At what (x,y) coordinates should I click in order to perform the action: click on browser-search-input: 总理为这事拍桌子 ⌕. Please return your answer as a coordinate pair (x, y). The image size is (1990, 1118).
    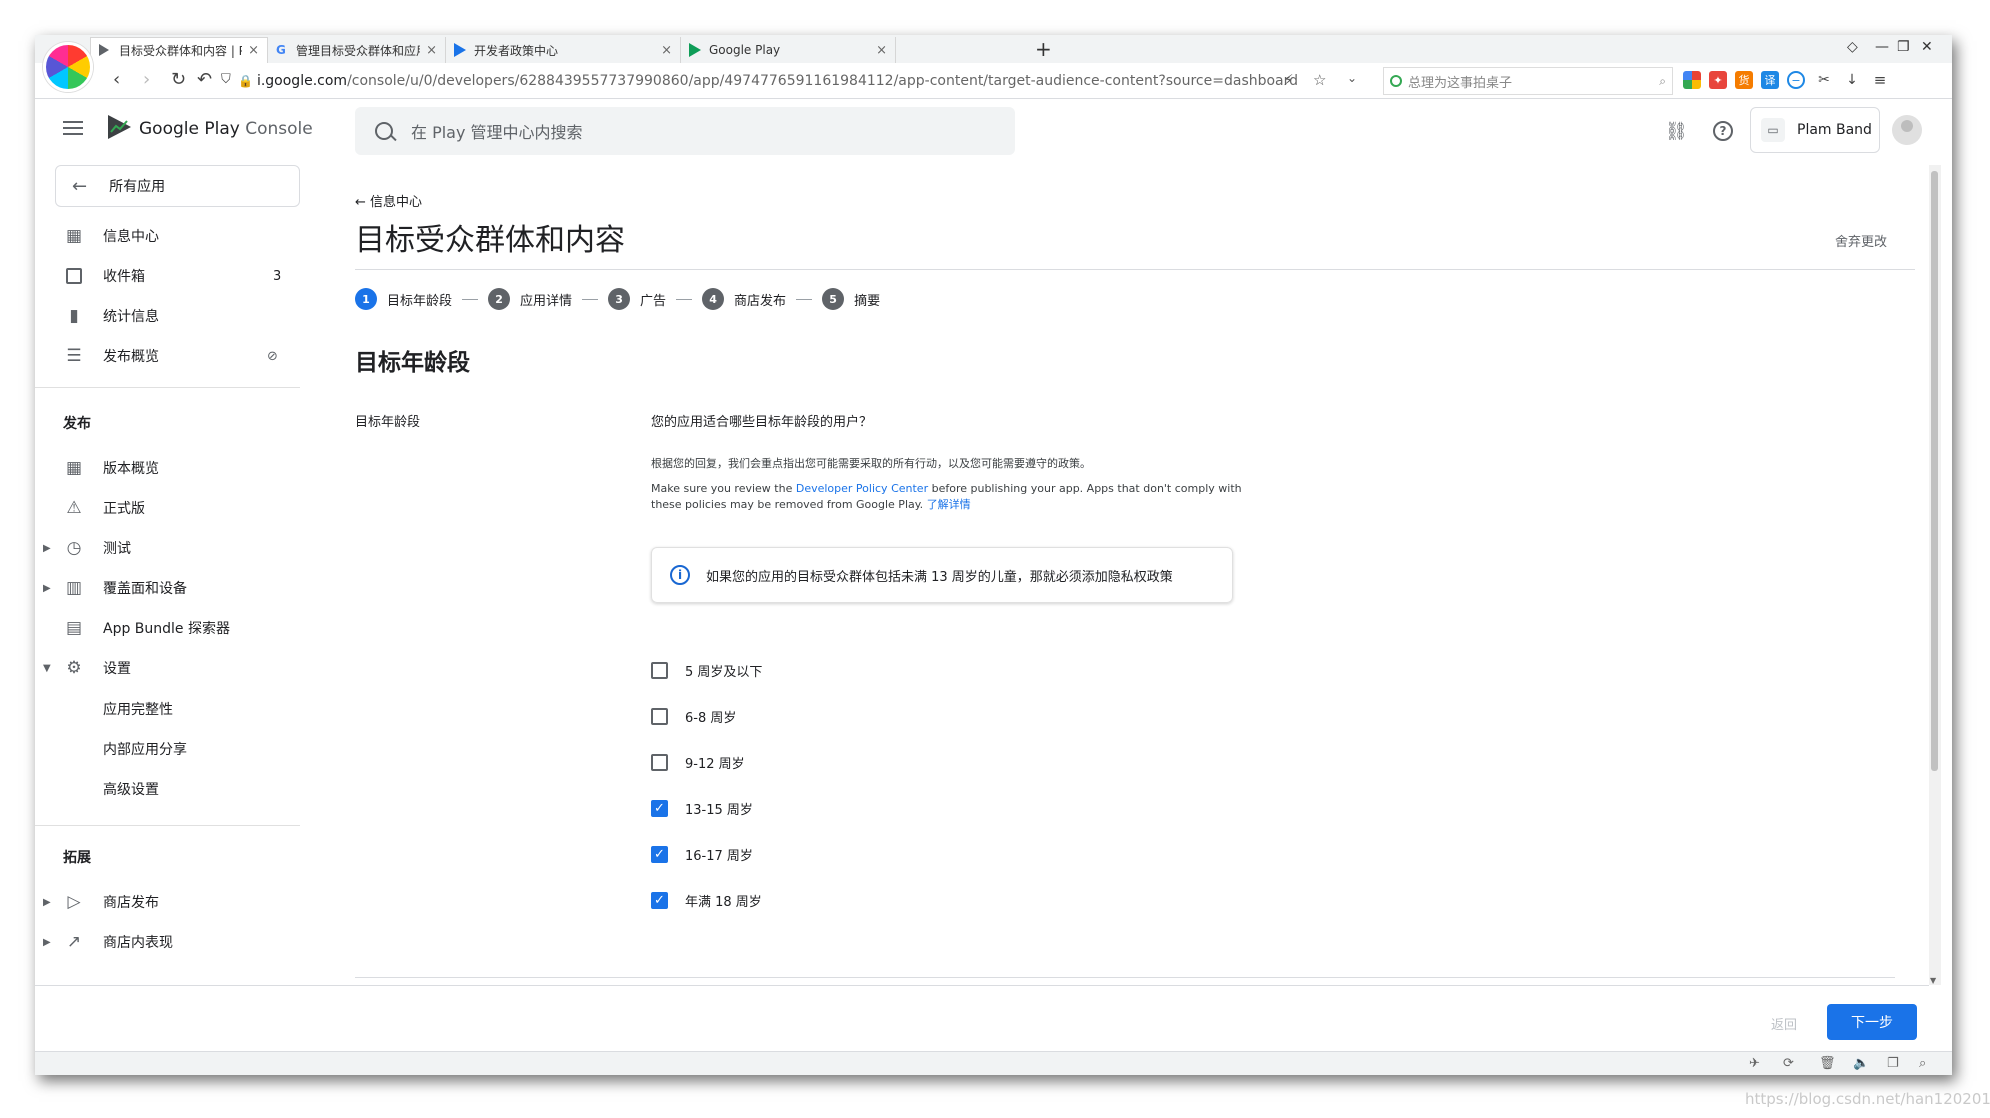
    Looking at the image, I should click on (1528, 81).